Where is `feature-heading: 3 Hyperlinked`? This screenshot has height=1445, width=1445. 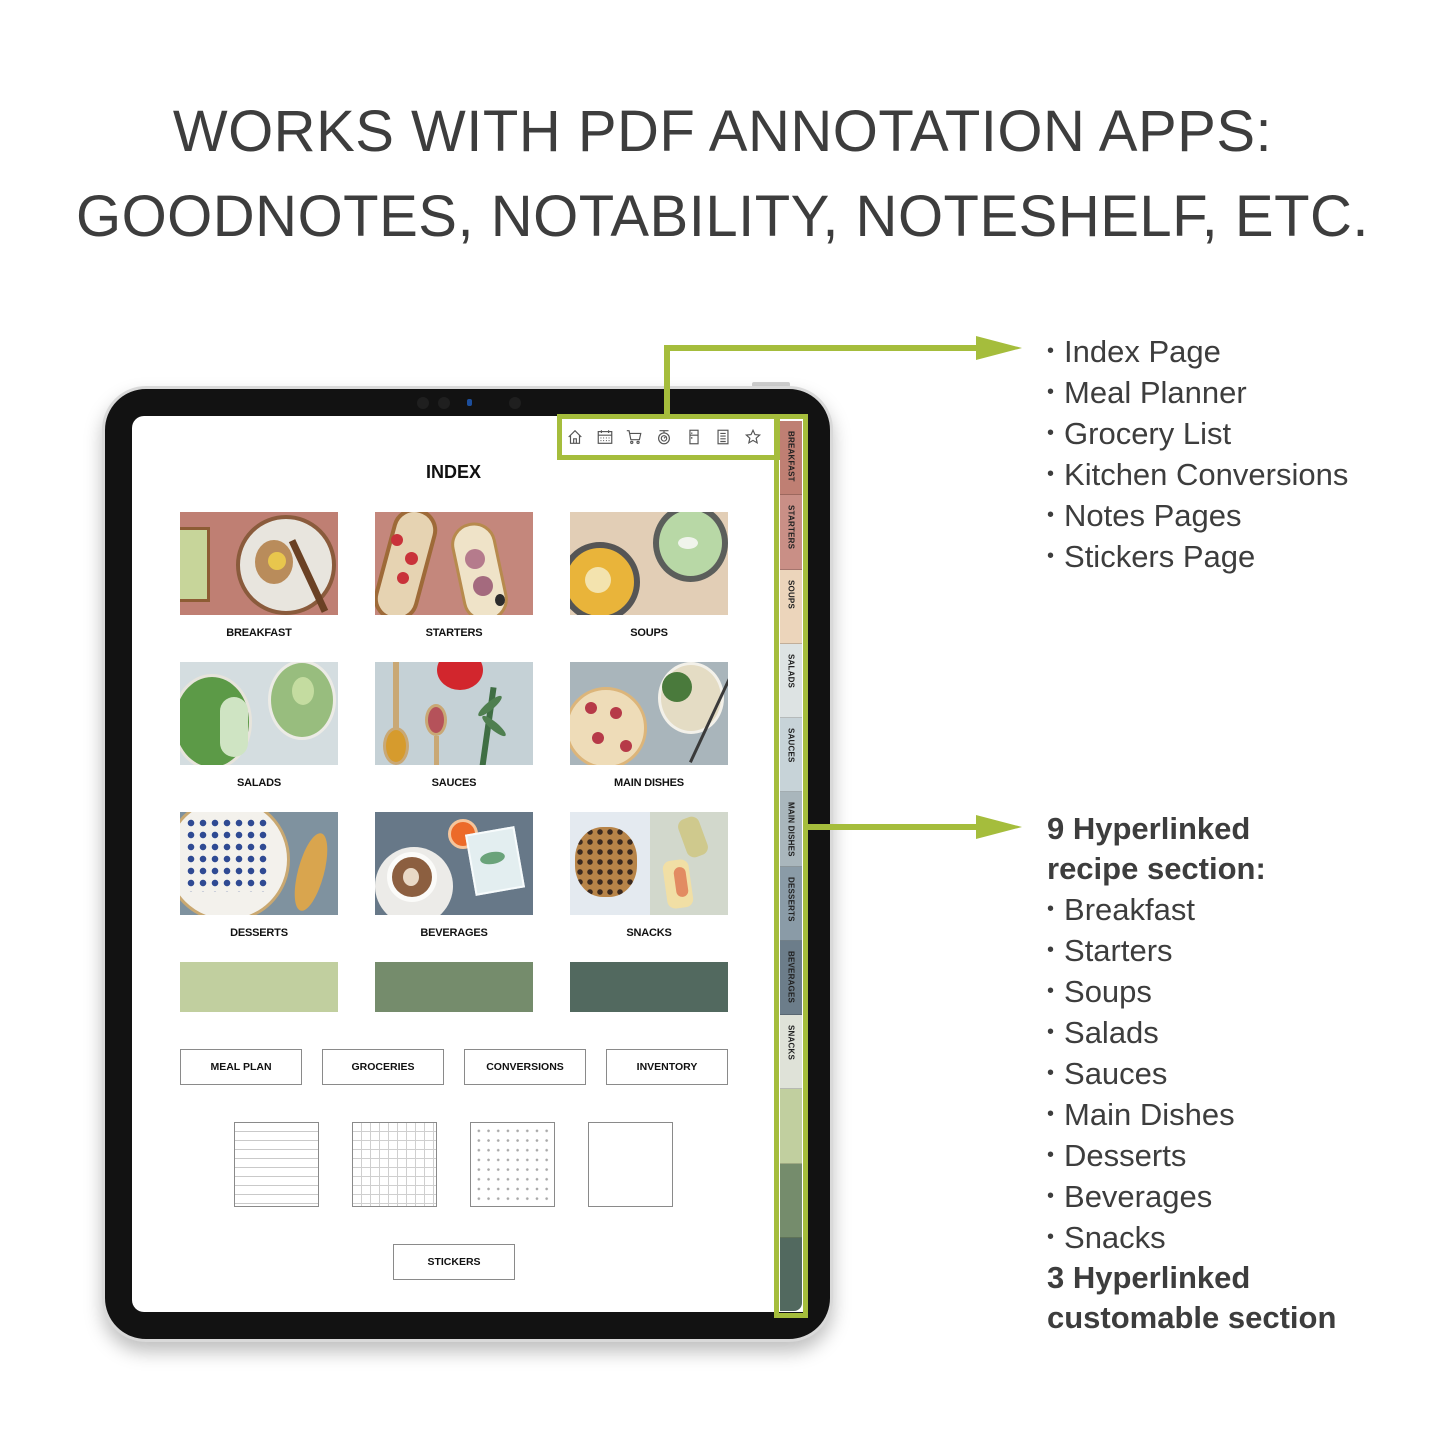
feature-heading: 3 Hyperlinked is located at coordinates (1149, 1277).